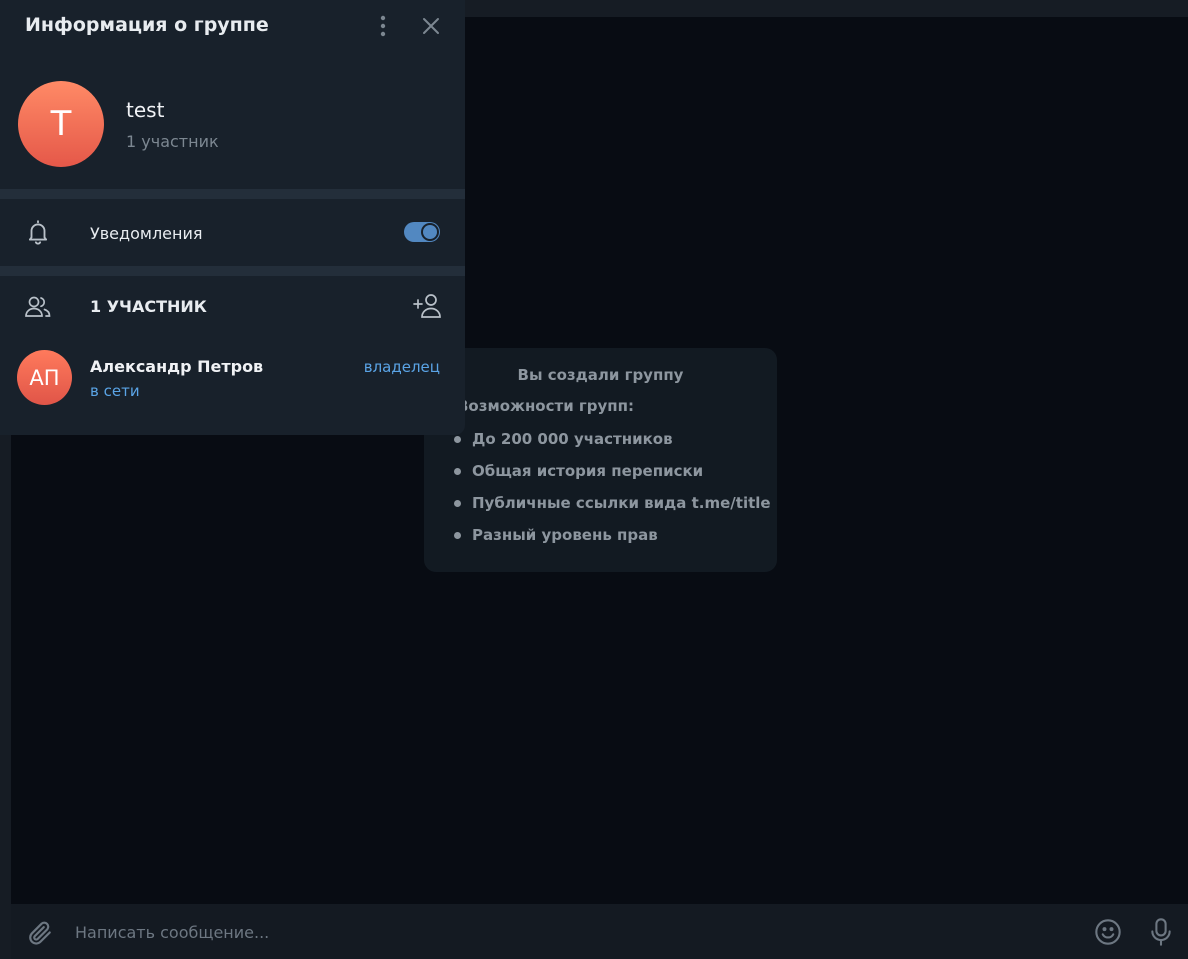 This screenshot has width=1188, height=959. What do you see at coordinates (600, 375) in the screenshot?
I see `service-title: Вы создали группу` at bounding box center [600, 375].